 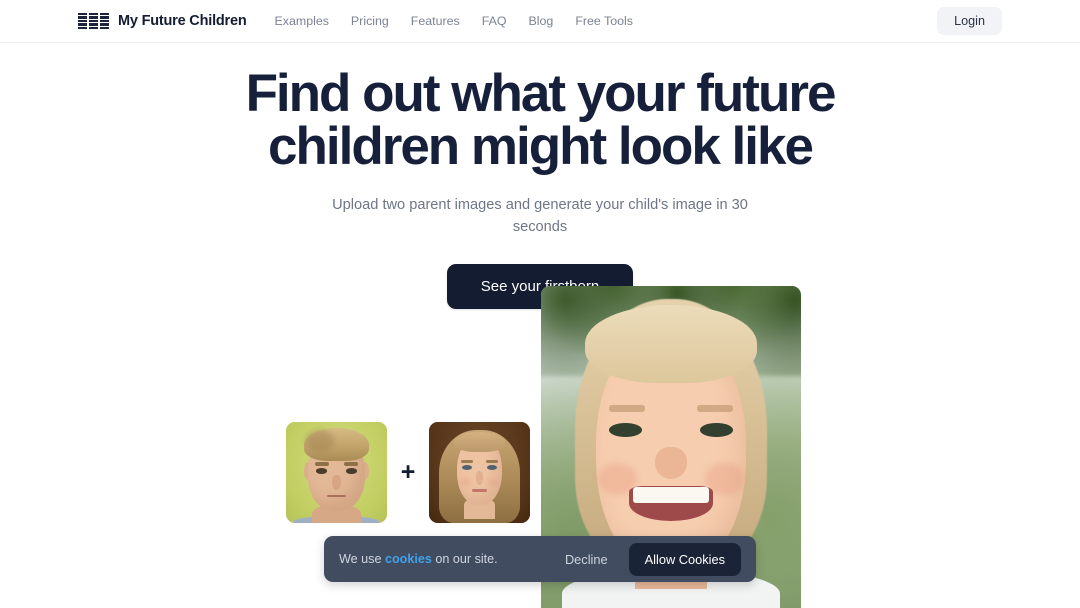 I want to click on parent-images-group: + =, so click(x=425, y=472).